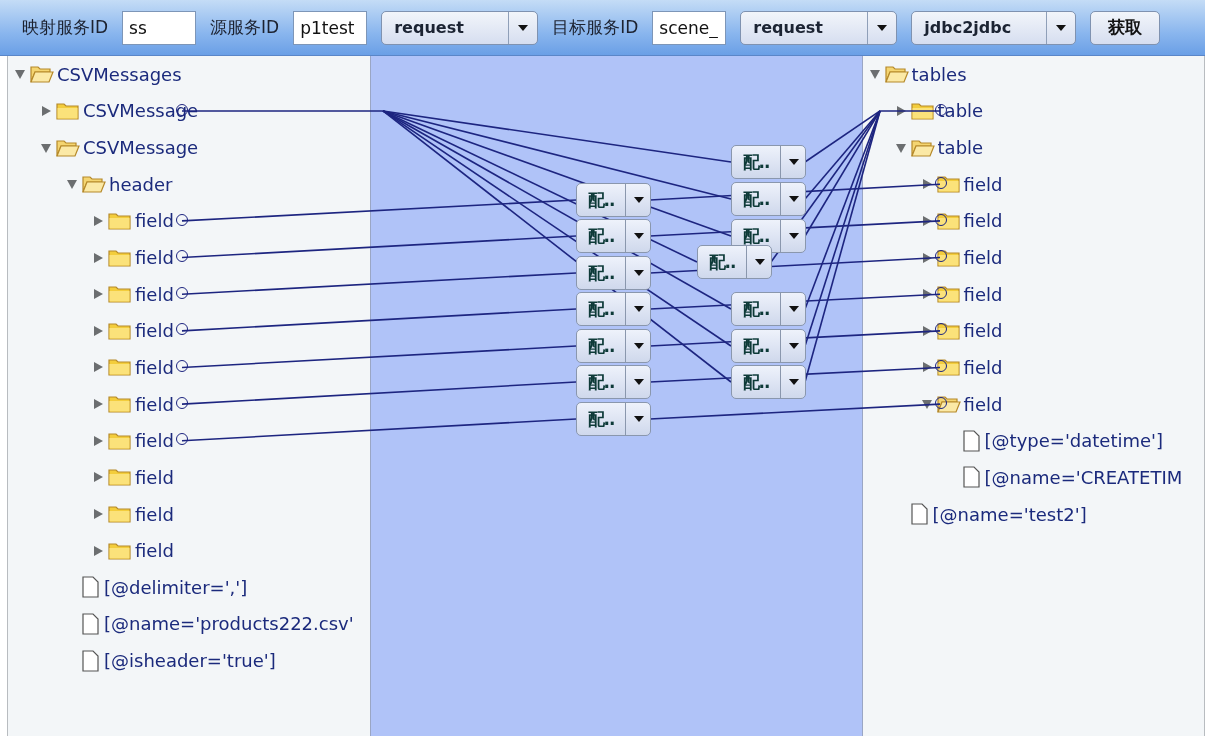  I want to click on input-field: scene_, so click(689, 27).